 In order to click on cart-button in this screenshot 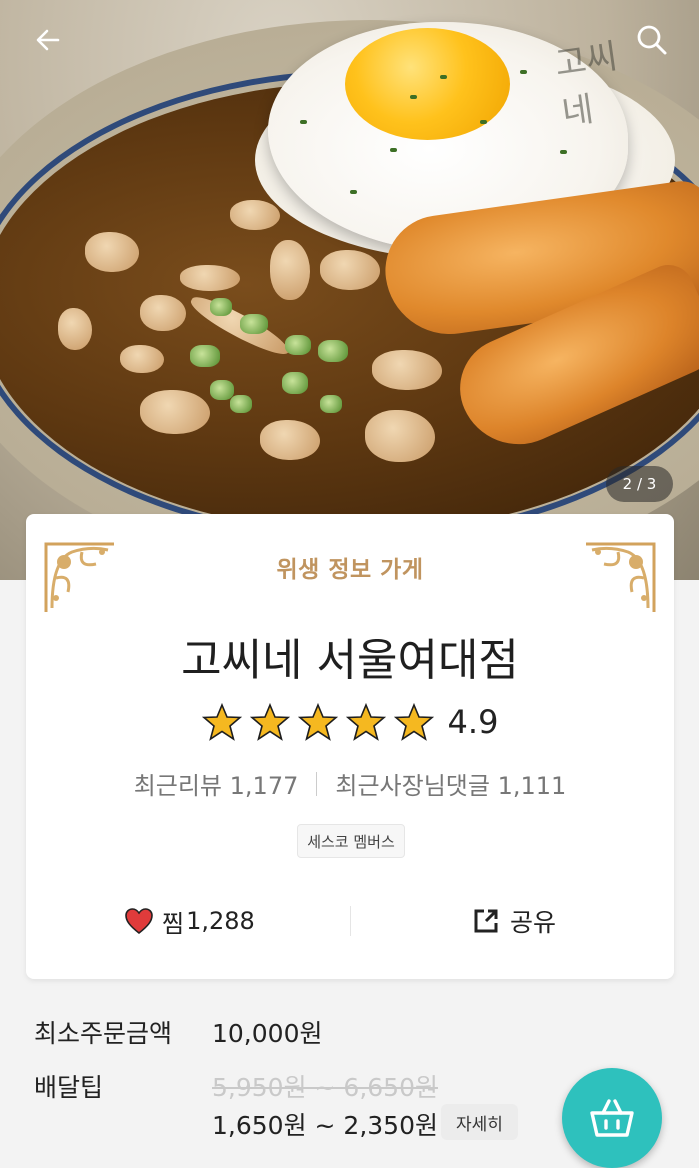, I will do `click(612, 1118)`.